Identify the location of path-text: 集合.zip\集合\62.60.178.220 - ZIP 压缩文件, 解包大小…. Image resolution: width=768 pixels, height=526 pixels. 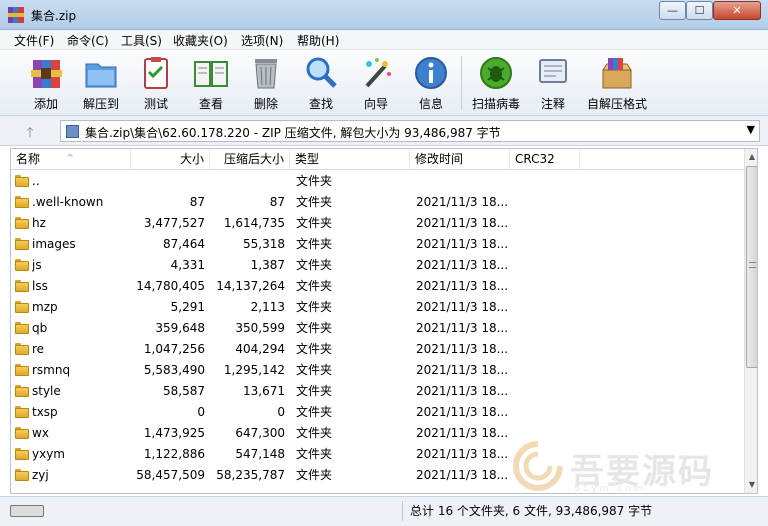
(293, 133).